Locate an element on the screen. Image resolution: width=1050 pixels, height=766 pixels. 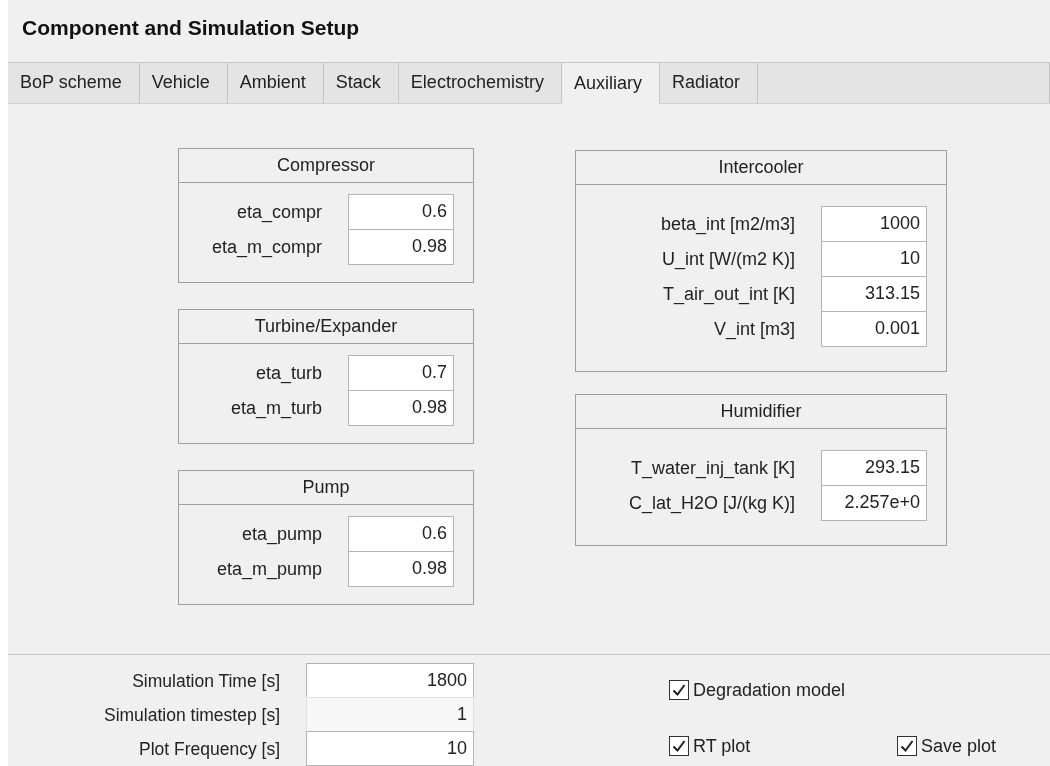
panel-title: Pump is located at coordinates (326, 487).